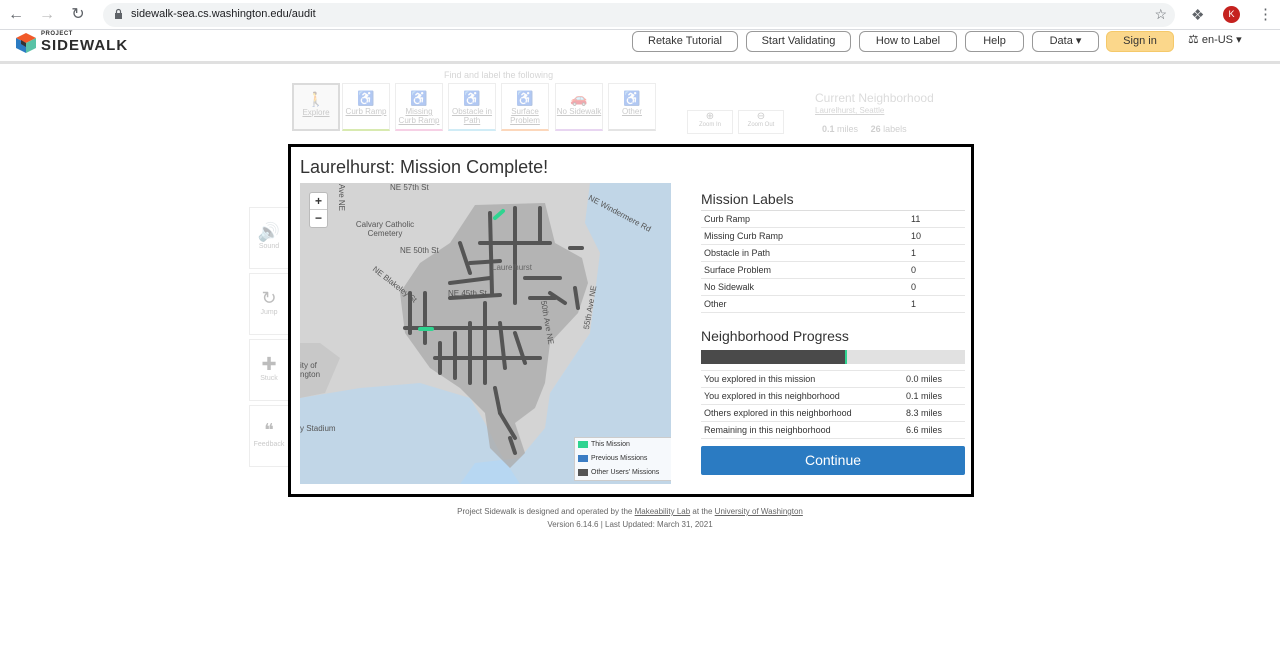 This screenshot has width=1280, height=664. What do you see at coordinates (798, 41) in the screenshot?
I see `start-validating-button: Start Validating` at bounding box center [798, 41].